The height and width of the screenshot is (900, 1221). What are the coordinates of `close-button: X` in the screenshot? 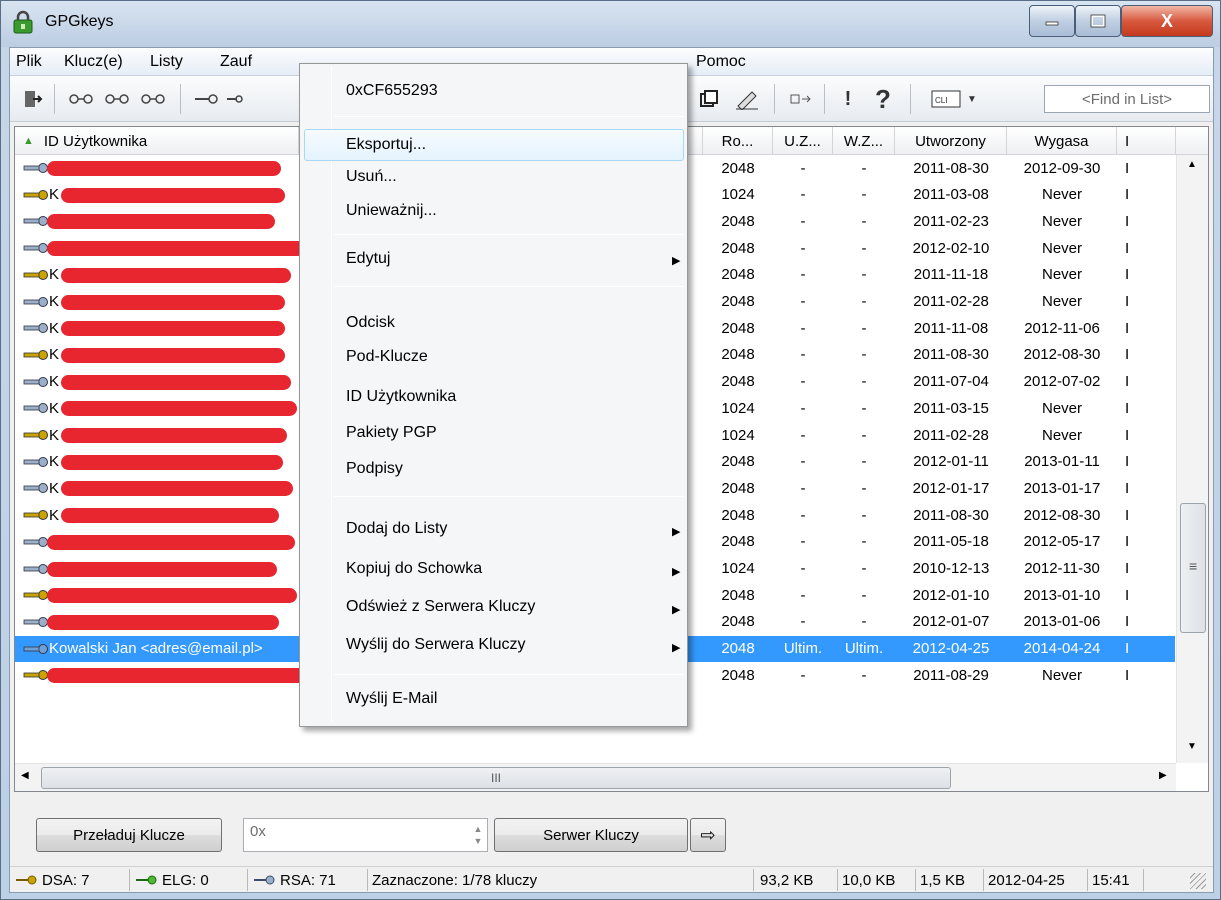 It's located at (1167, 21).